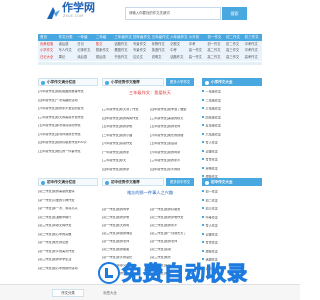  What do you see at coordinates (232, 93) in the screenshot?
I see `list-item: 一年级作文` at bounding box center [232, 93].